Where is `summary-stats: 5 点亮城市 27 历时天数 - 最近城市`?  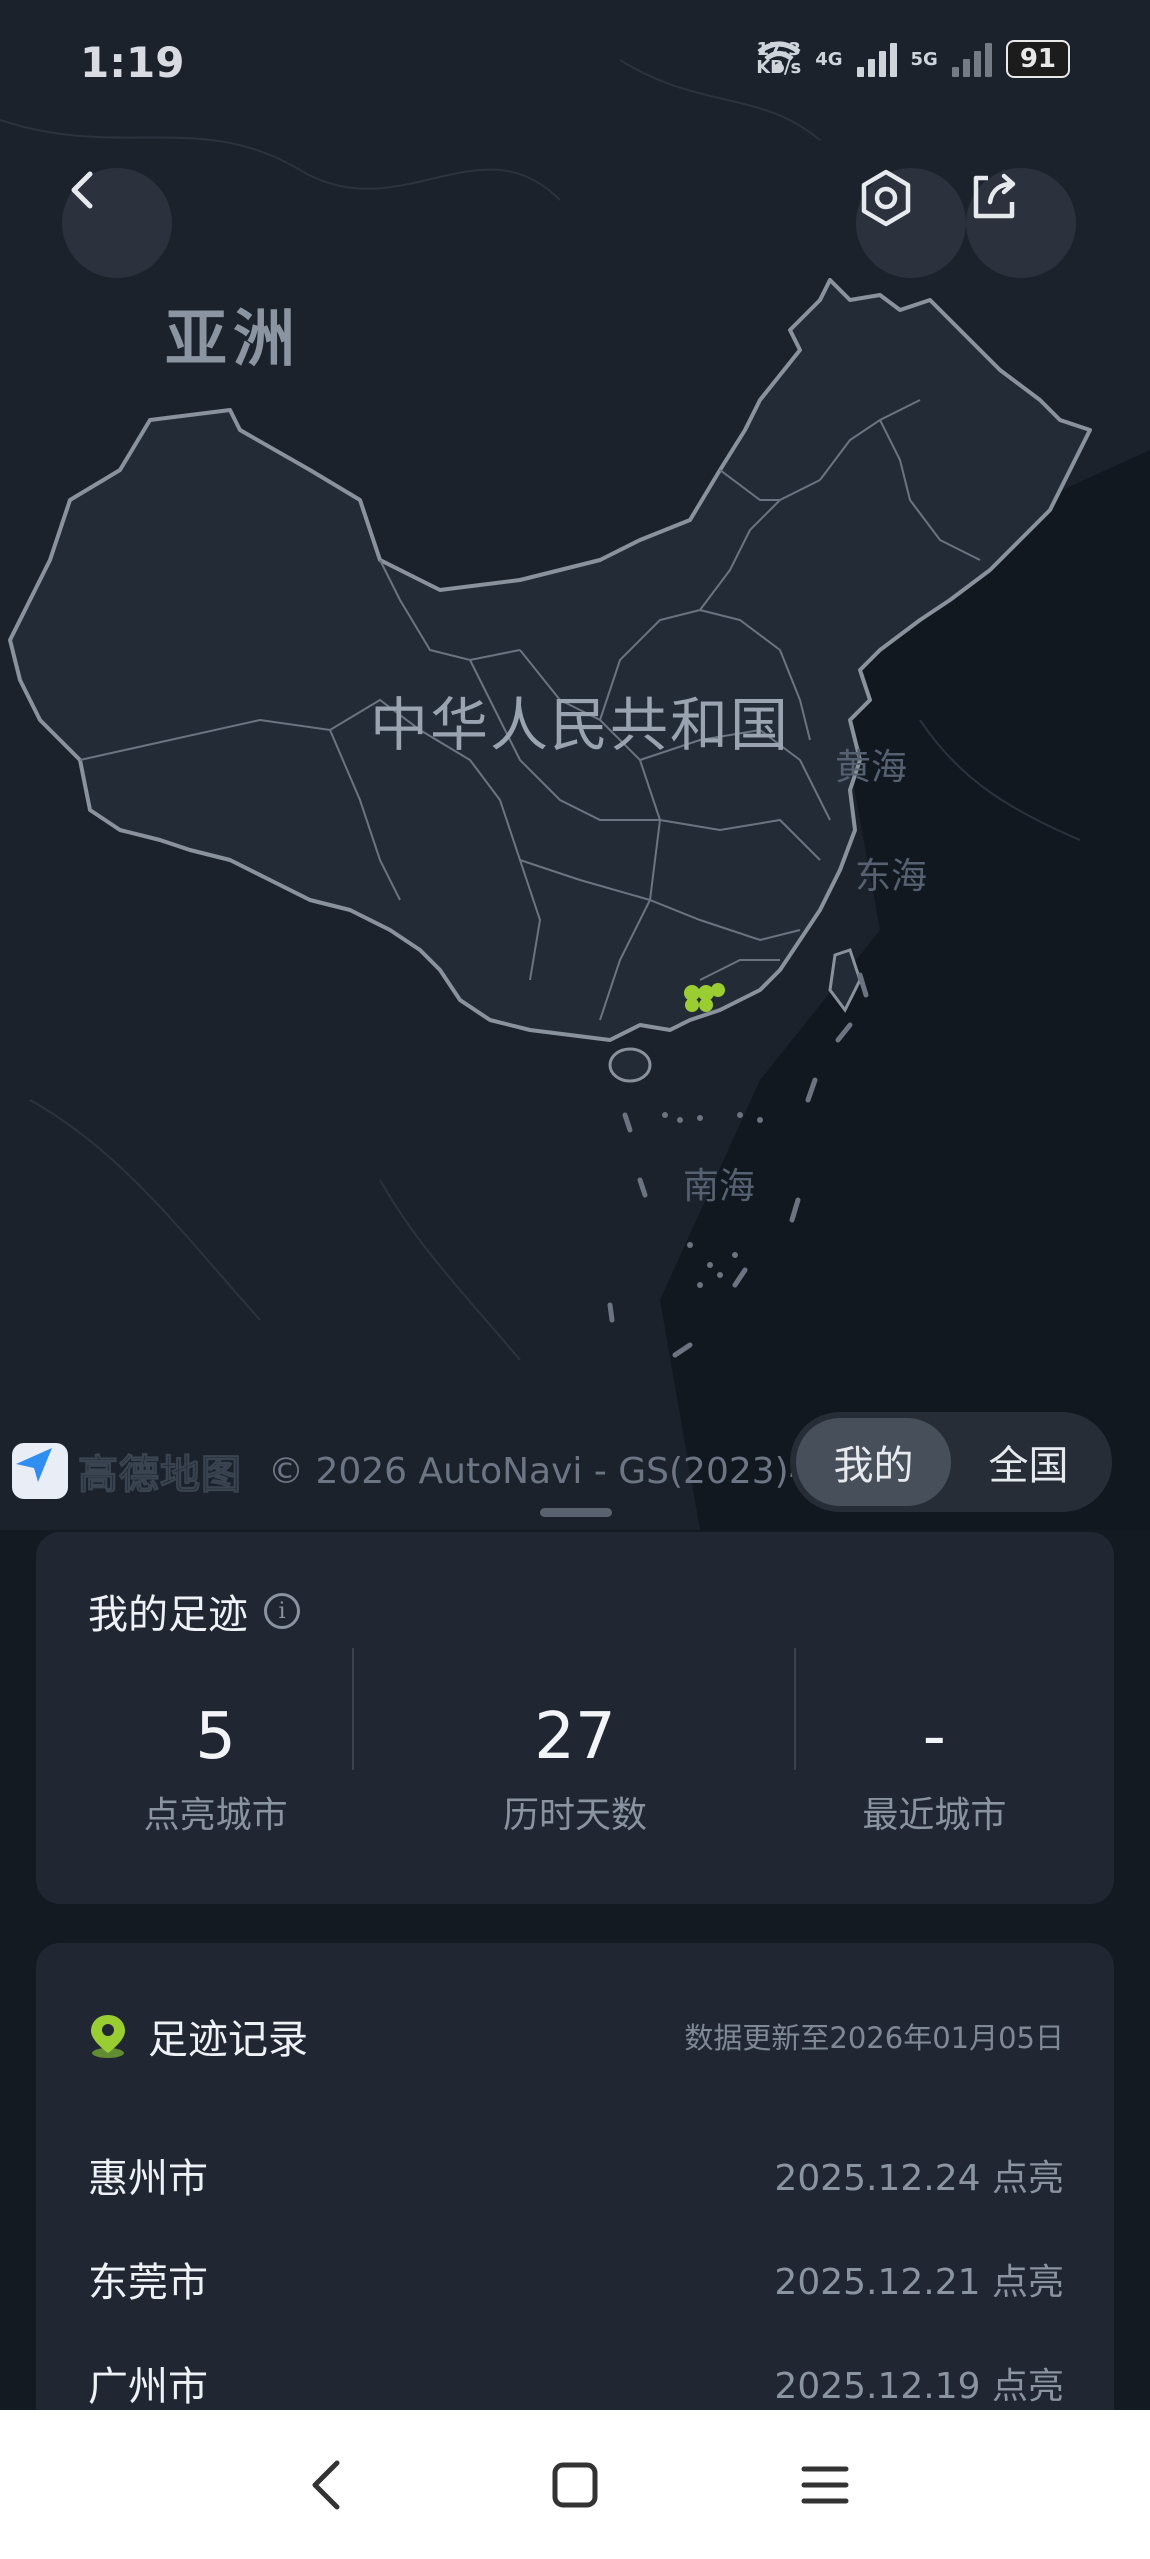
summary-stats: 5 点亮城市 27 历时天数 - 最近城市 is located at coordinates (575, 1770).